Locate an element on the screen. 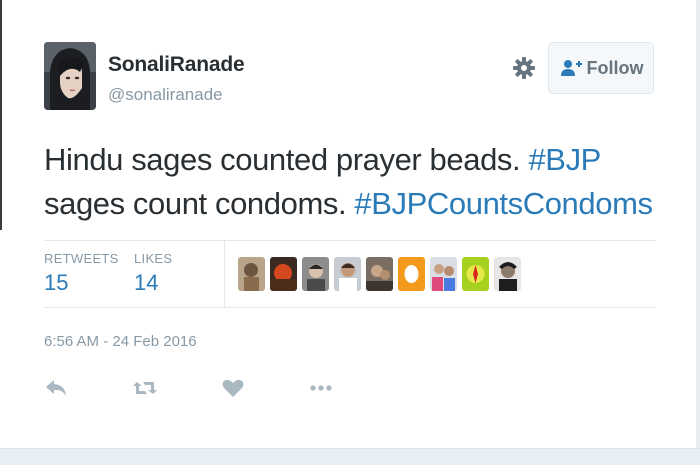 The height and width of the screenshot is (465, 700). follow-button: Follow is located at coordinates (601, 68).